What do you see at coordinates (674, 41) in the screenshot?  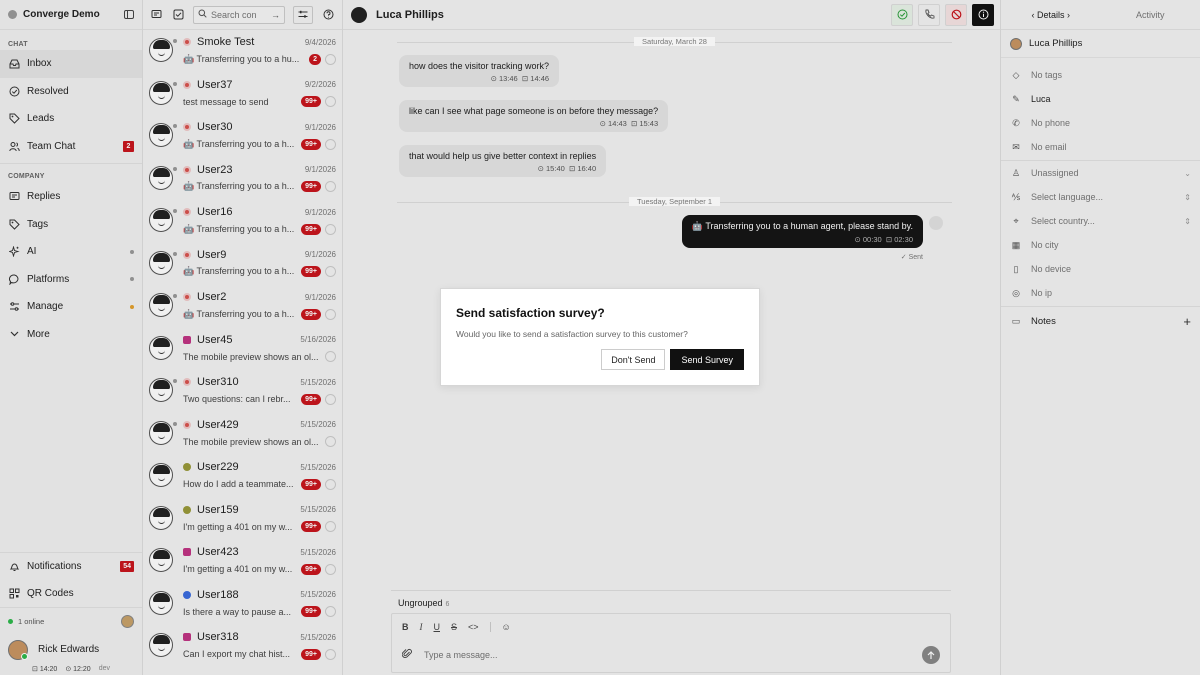 I see `date-separator-label: Saturday, March 28` at bounding box center [674, 41].